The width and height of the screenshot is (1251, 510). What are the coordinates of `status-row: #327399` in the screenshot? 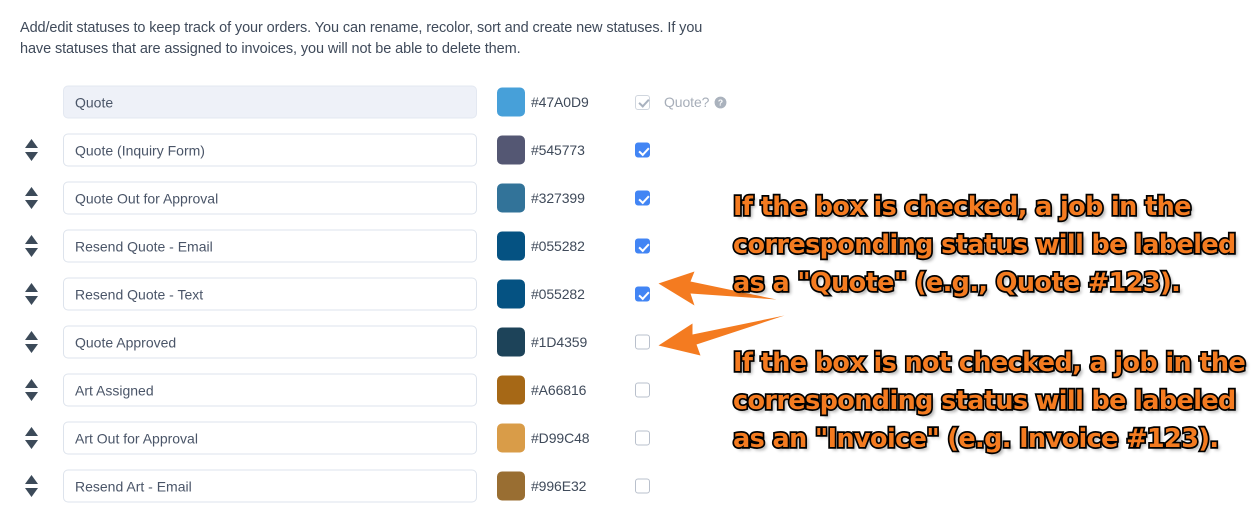 It's located at (380, 198).